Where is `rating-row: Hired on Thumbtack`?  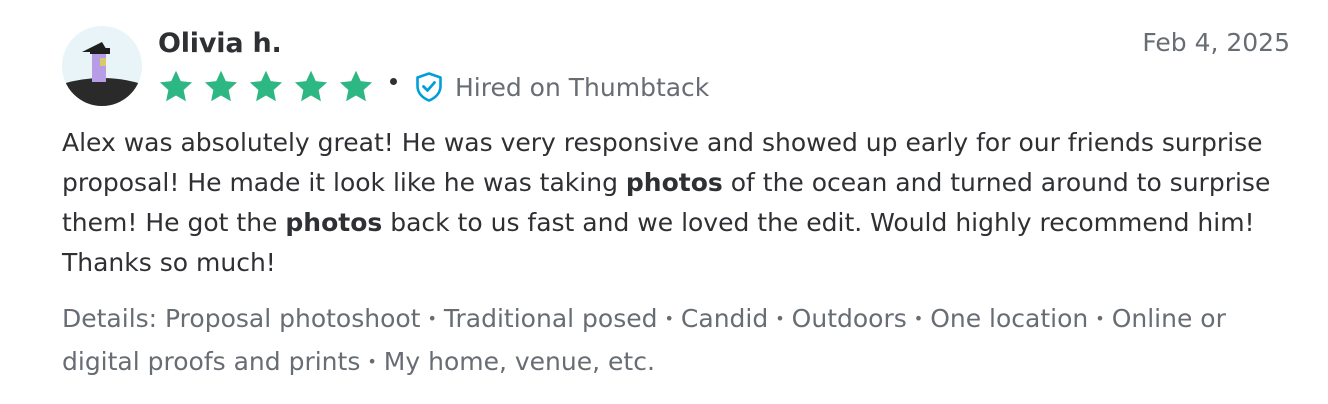 rating-row: Hired on Thumbtack is located at coordinates (433, 87).